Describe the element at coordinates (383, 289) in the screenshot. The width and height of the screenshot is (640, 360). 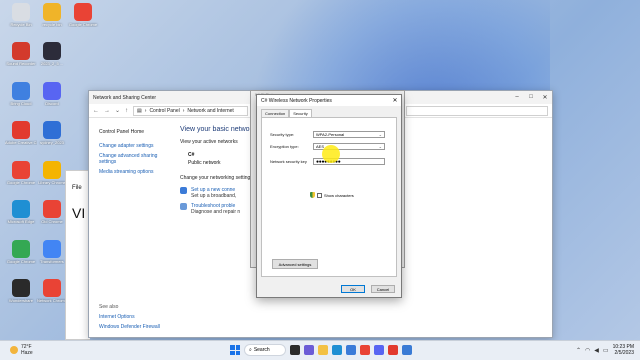
I see `cancel-button: Cancel` at that location.